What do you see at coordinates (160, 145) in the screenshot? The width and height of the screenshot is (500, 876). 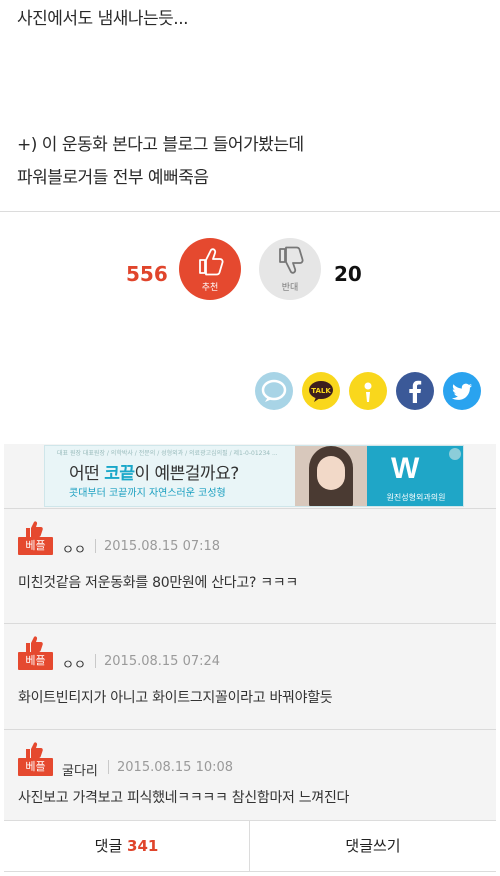 I see `post-text-line: +) 이 운동화 본다고 블로그 들어가봤는데` at bounding box center [160, 145].